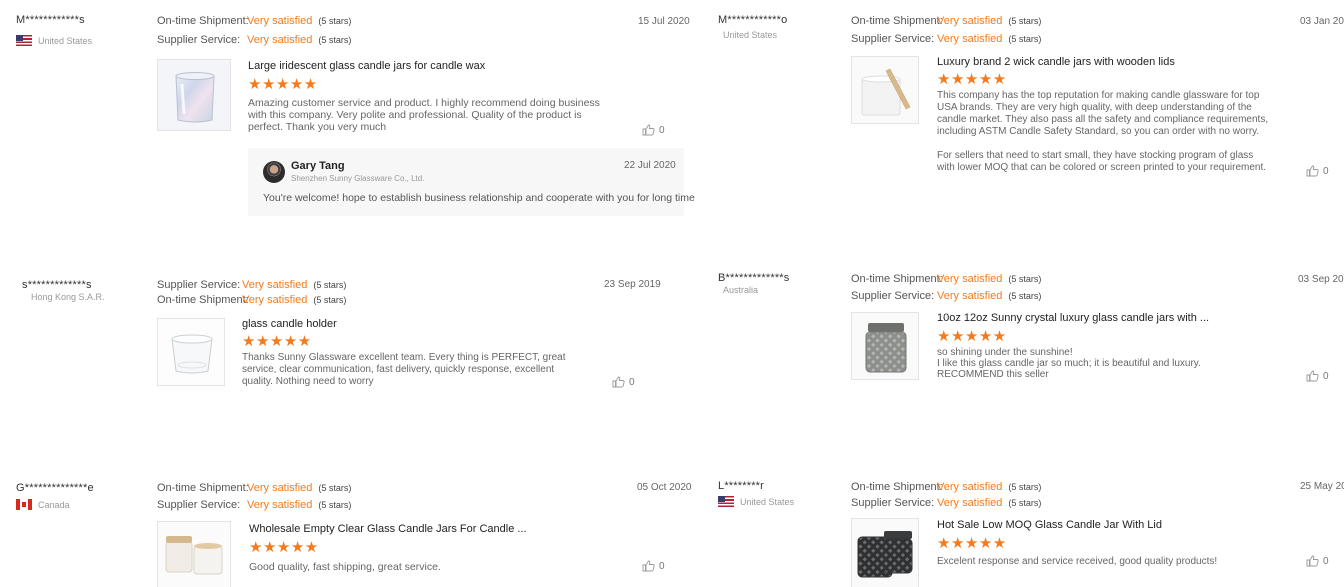  Describe the element at coordinates (754, 278) in the screenshot. I see `buyer-name: B*************s` at that location.